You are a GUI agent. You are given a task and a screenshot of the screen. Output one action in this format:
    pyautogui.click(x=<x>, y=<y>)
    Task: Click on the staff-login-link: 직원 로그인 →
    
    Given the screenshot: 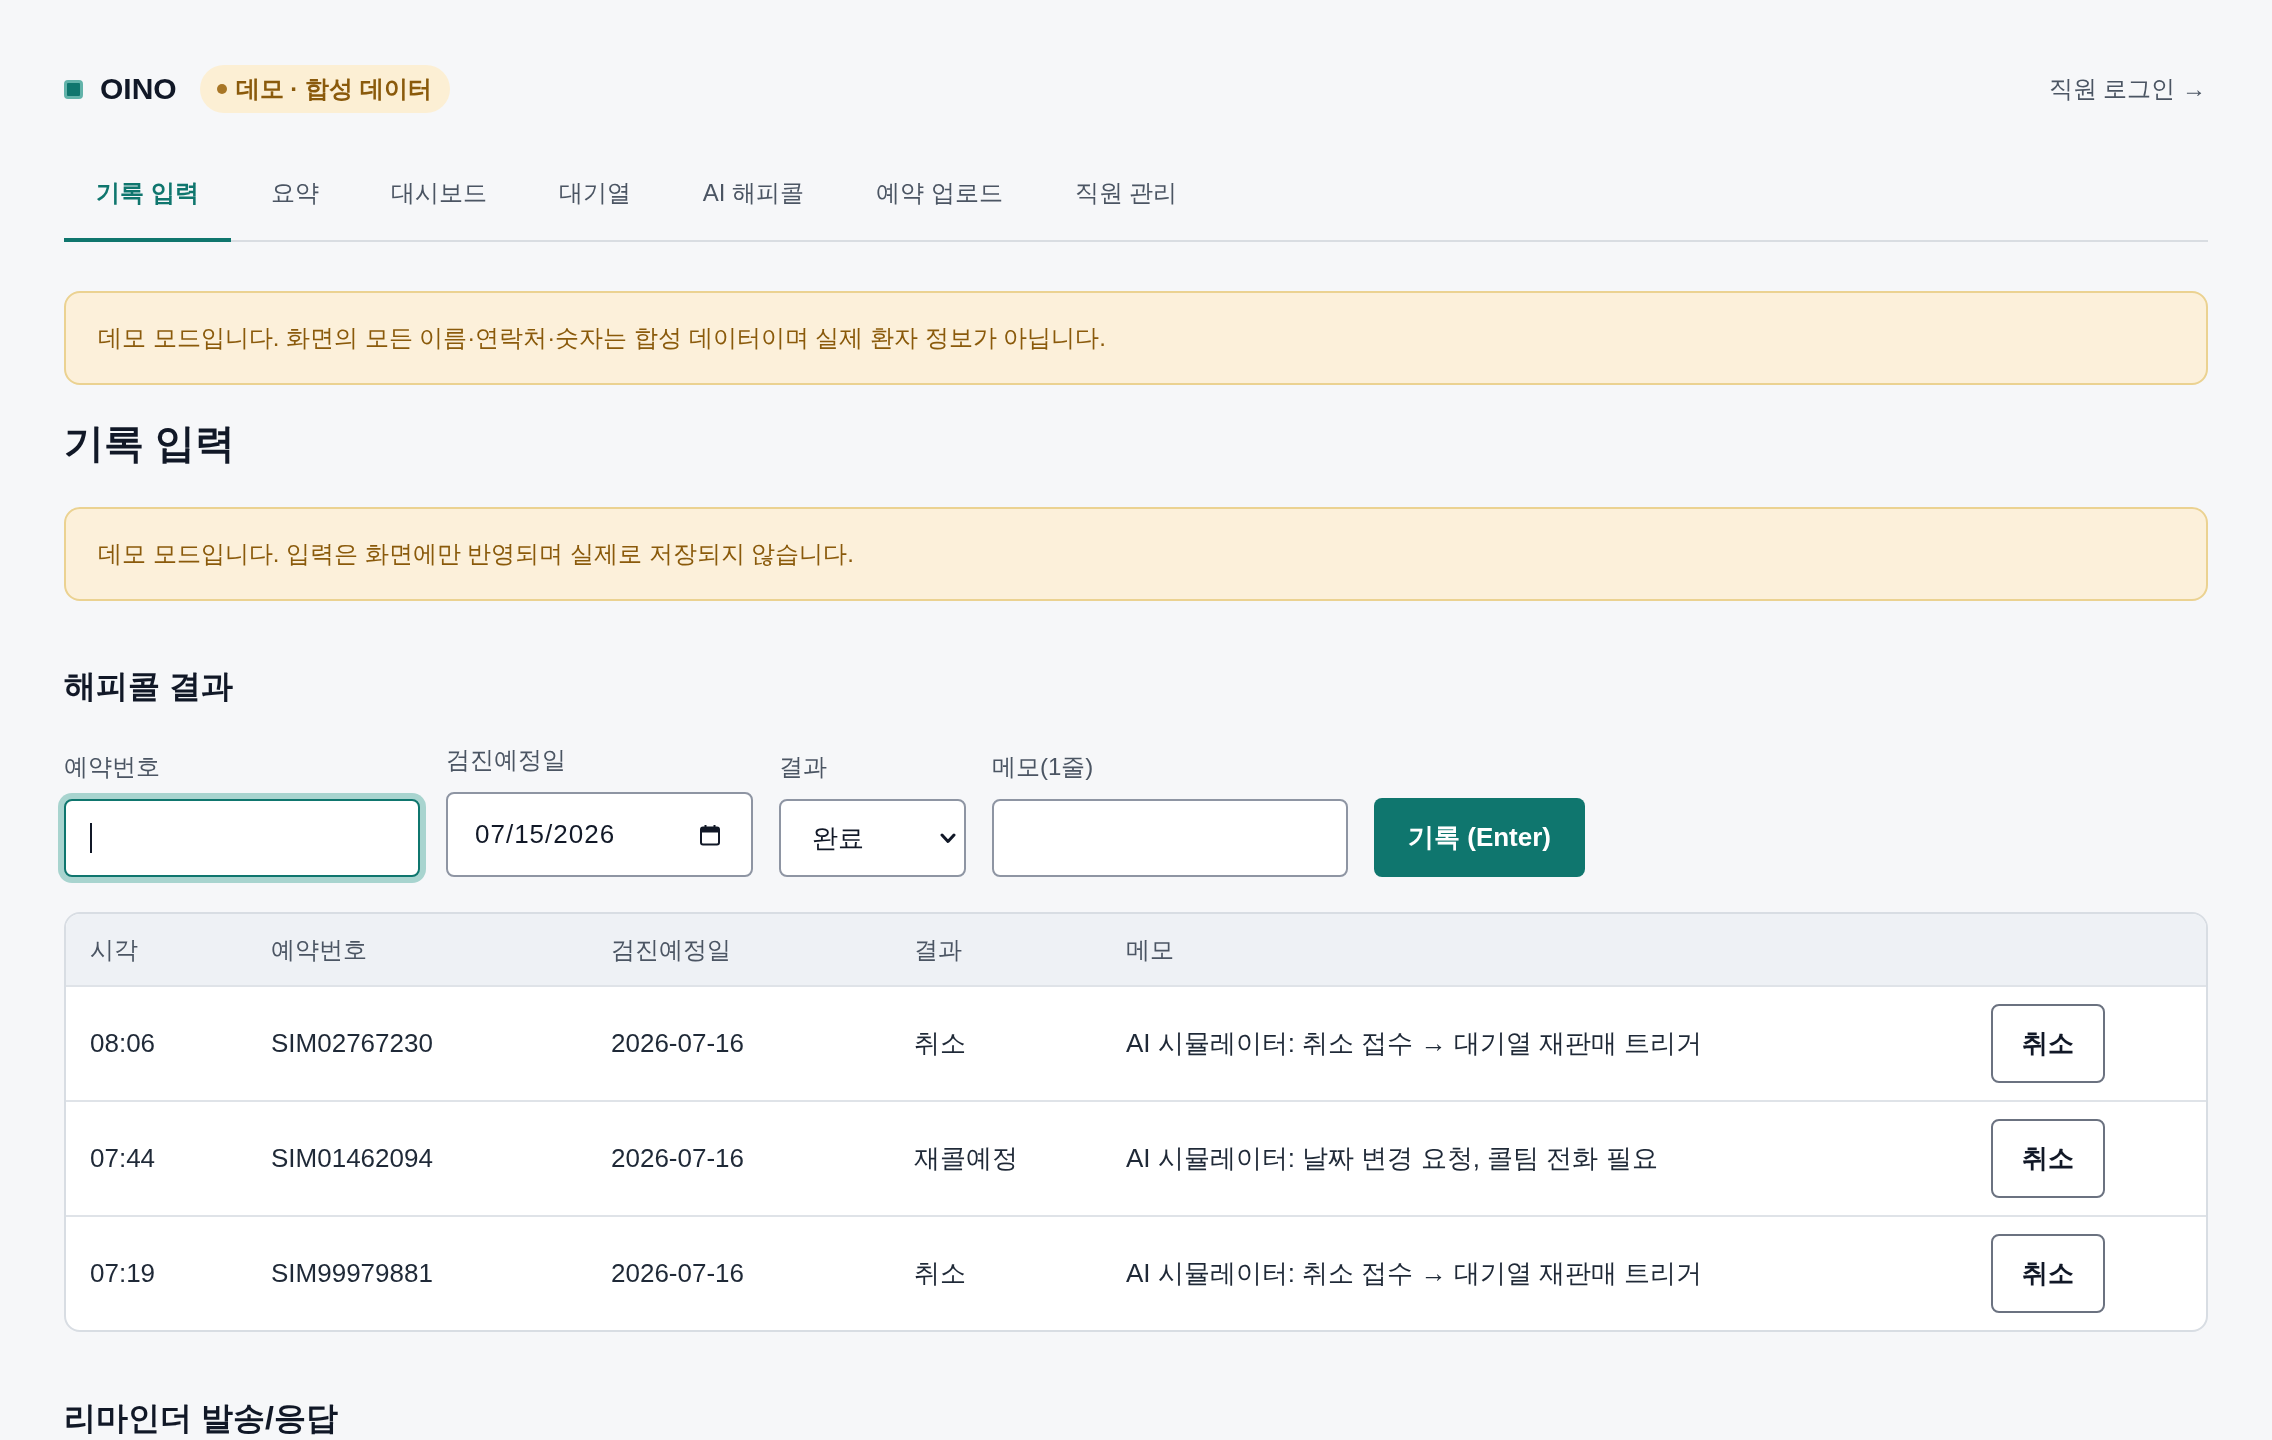 What is the action you would take?
    pyautogui.click(x=2127, y=89)
    